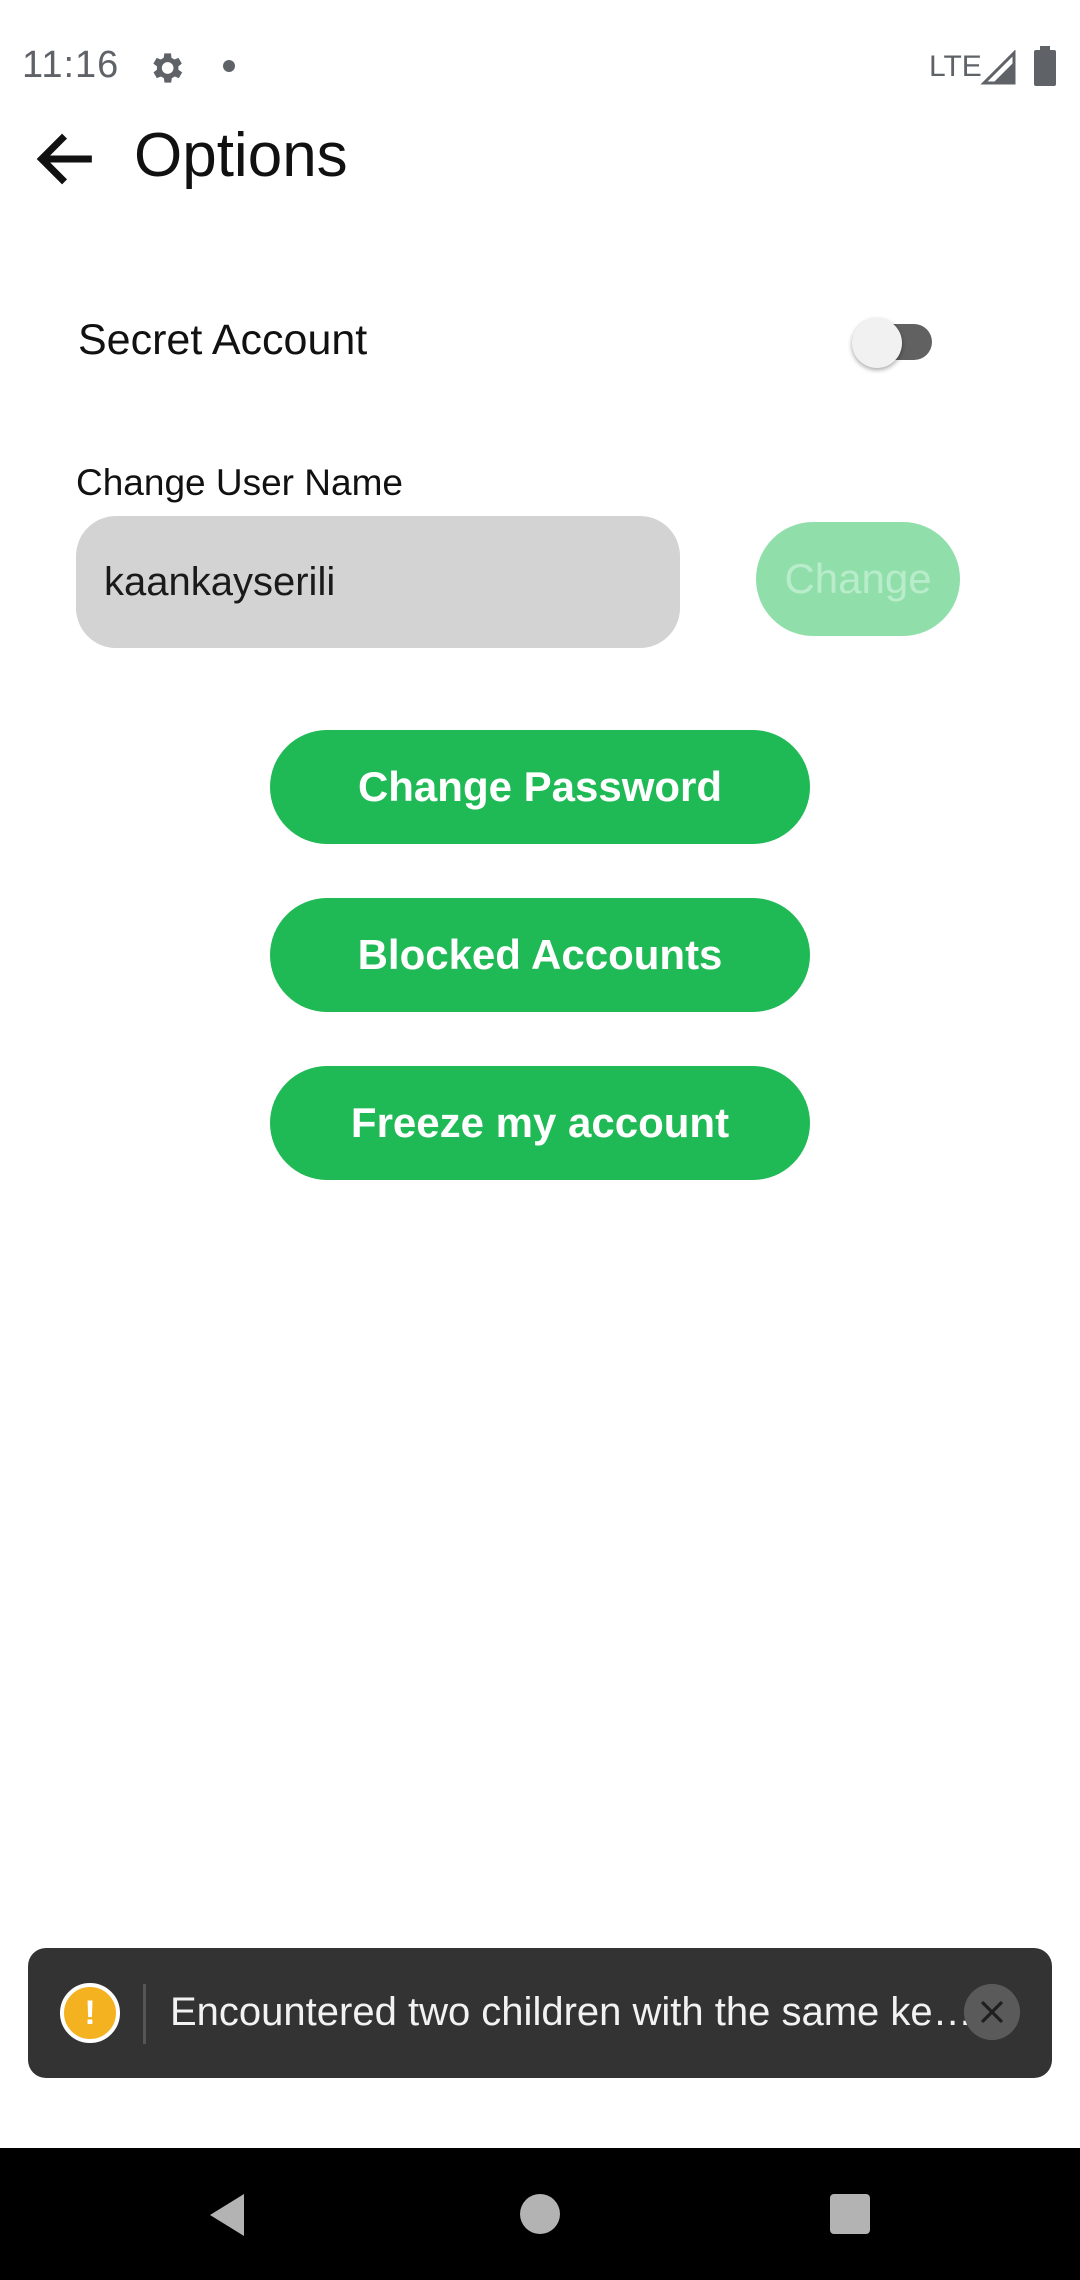 Image resolution: width=1080 pixels, height=2280 pixels. Describe the element at coordinates (71, 65) in the screenshot. I see `status-time: 11:16` at that location.